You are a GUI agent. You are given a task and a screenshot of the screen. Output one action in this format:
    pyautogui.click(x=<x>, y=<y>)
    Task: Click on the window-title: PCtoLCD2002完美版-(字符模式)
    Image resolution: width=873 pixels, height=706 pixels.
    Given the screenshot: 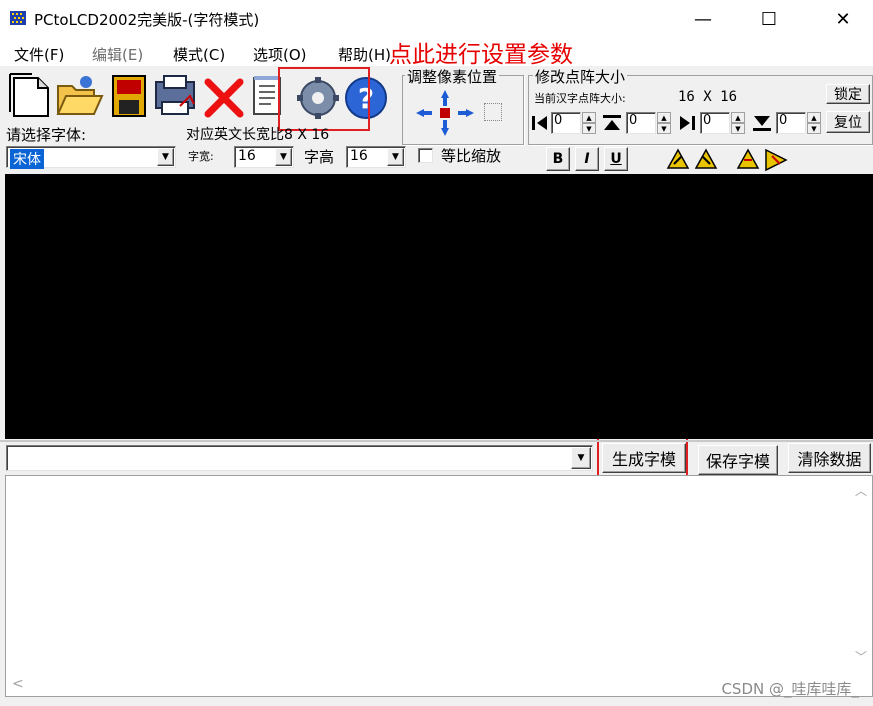 What is the action you would take?
    pyautogui.click(x=147, y=20)
    